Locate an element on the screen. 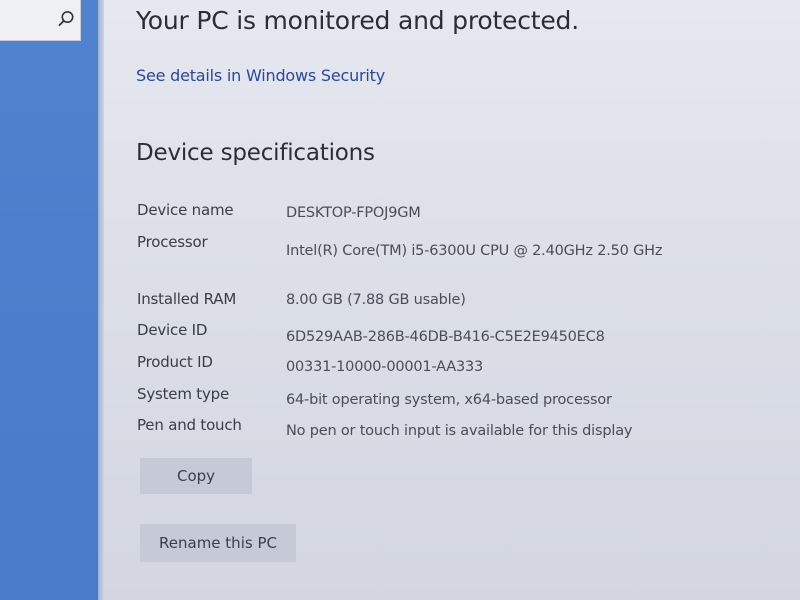  spec-label: Device ID is located at coordinates (172, 330).